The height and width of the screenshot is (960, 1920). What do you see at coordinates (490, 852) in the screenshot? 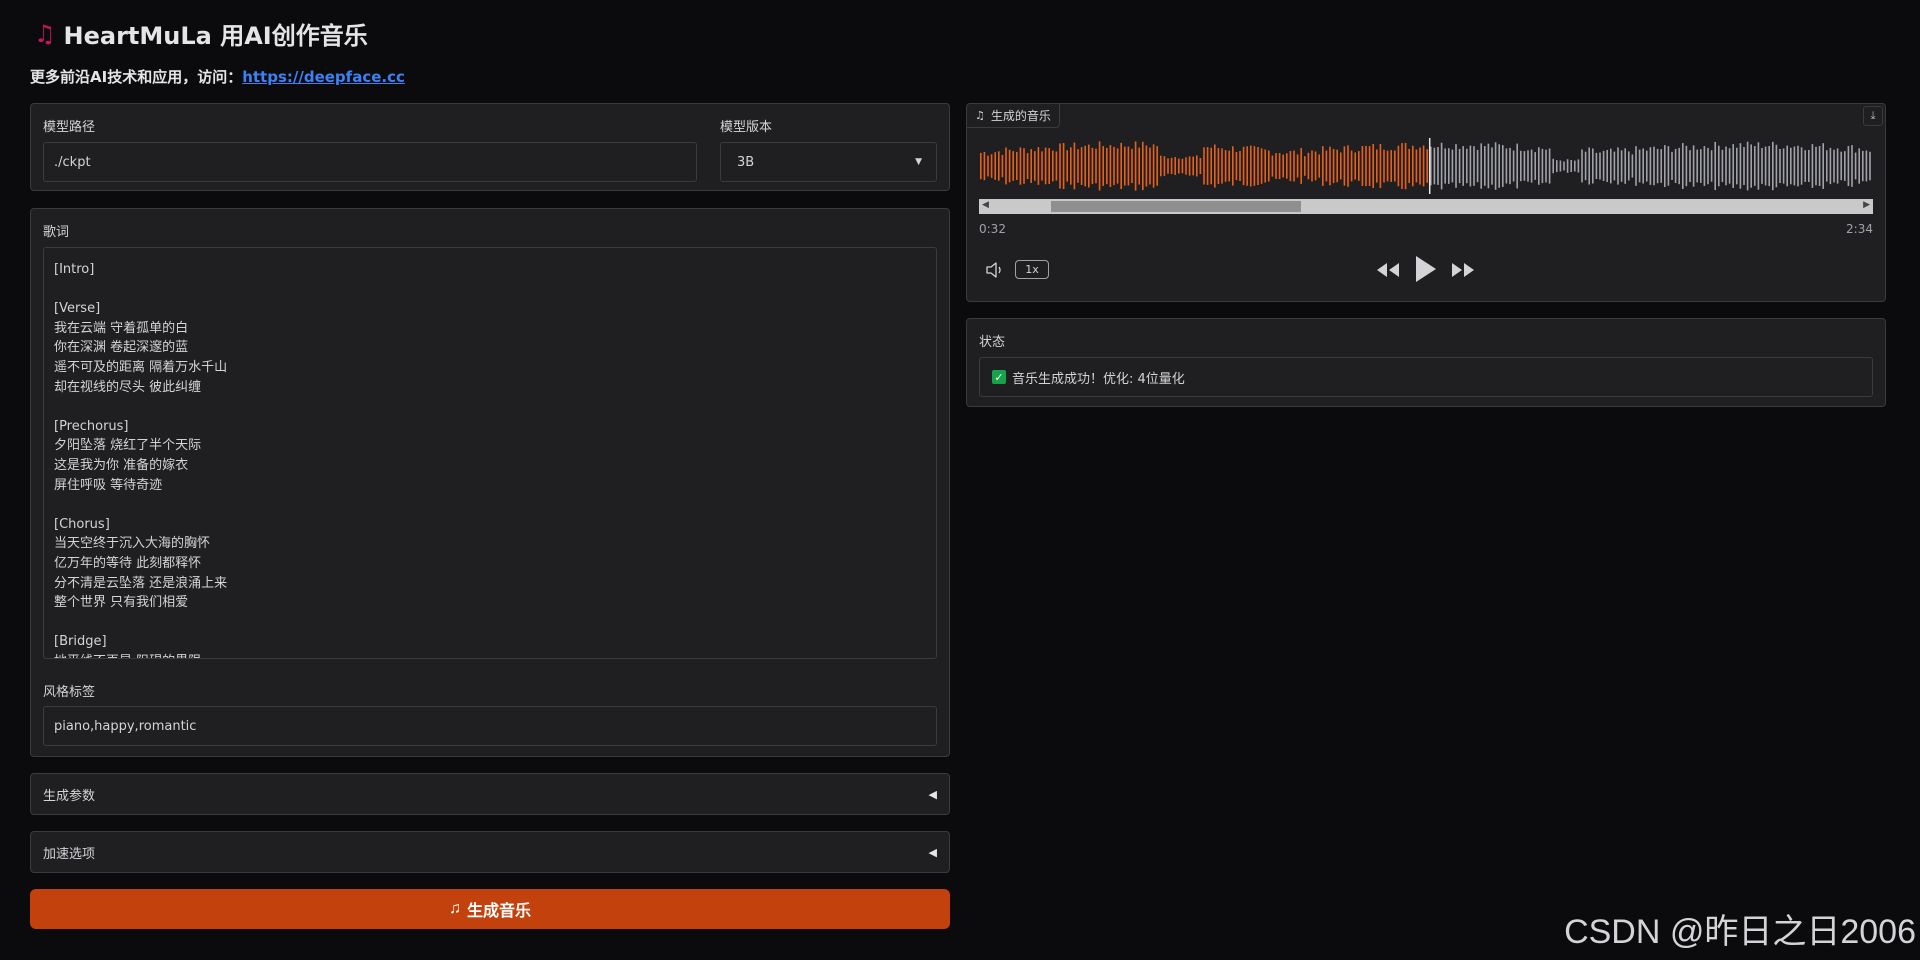
I see `accel-accordion: 加速选项 ◀` at bounding box center [490, 852].